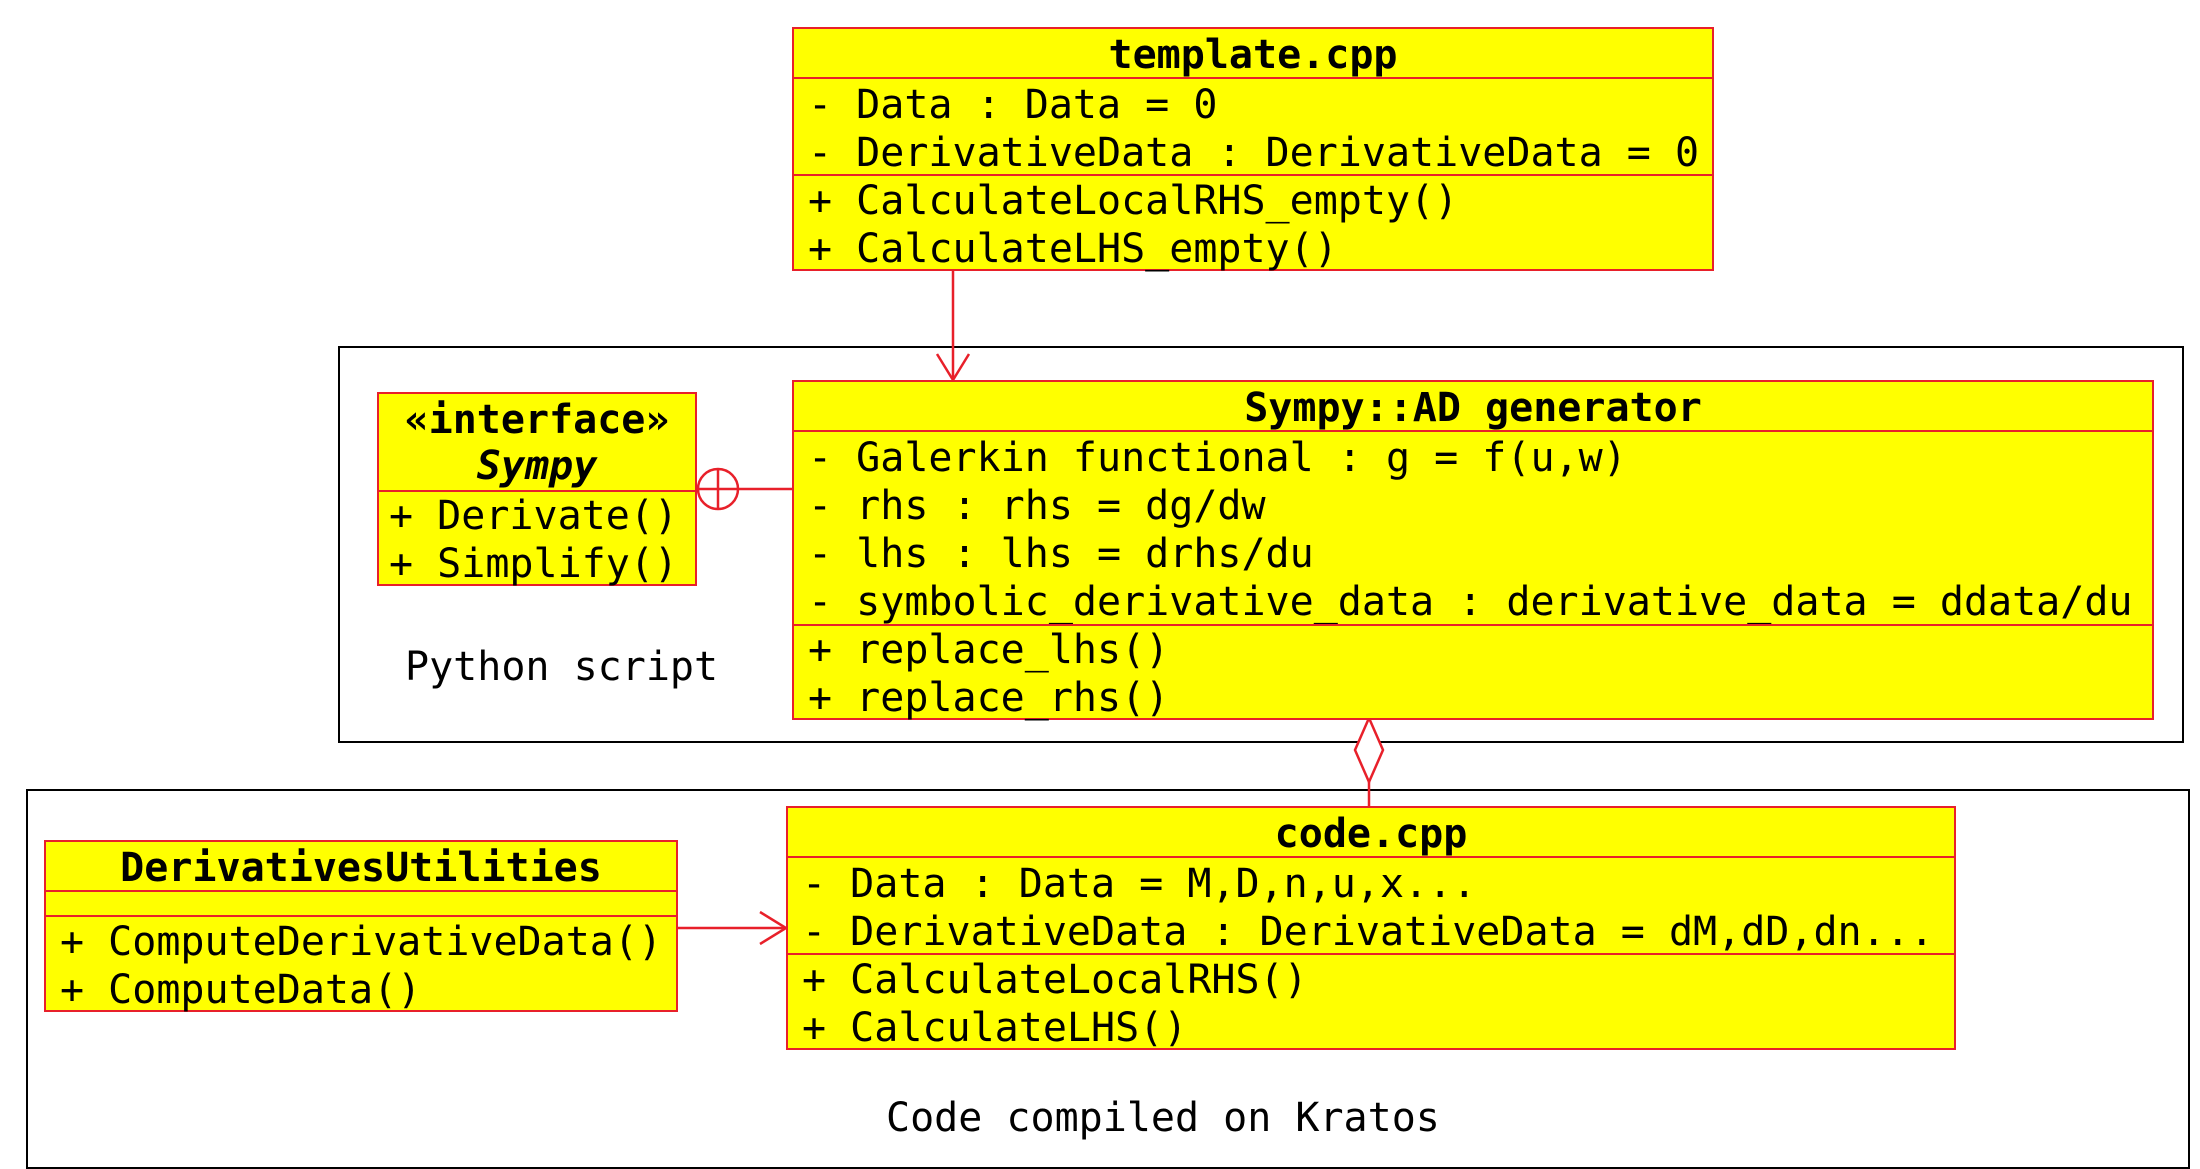 The image size is (2200, 1169). I want to click on class-derivatives-utilities-name: DerivativesUtilities, so click(361, 868).